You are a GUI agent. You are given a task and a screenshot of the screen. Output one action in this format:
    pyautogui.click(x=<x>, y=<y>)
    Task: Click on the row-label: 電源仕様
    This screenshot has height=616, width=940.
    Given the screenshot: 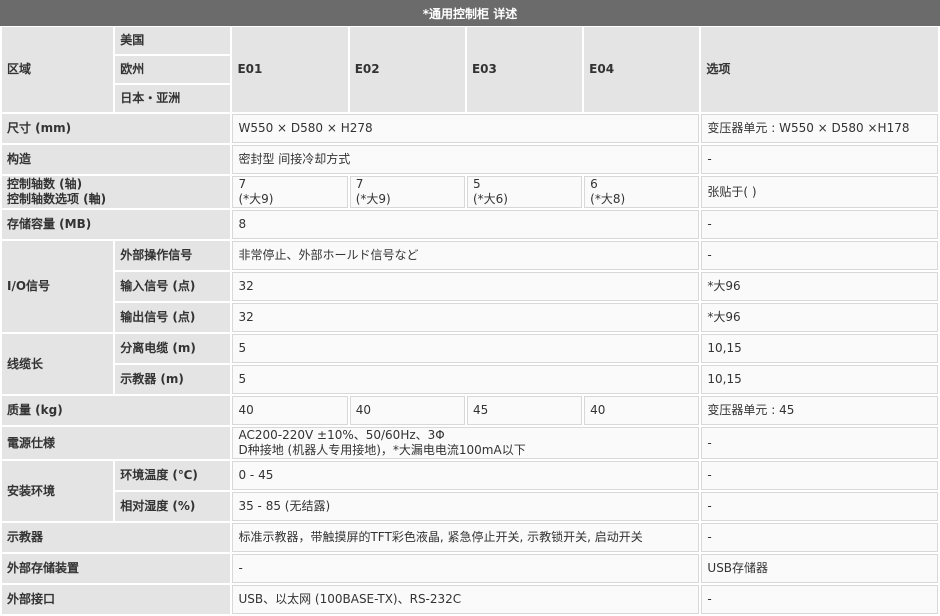 What is the action you would take?
    pyautogui.click(x=116, y=443)
    